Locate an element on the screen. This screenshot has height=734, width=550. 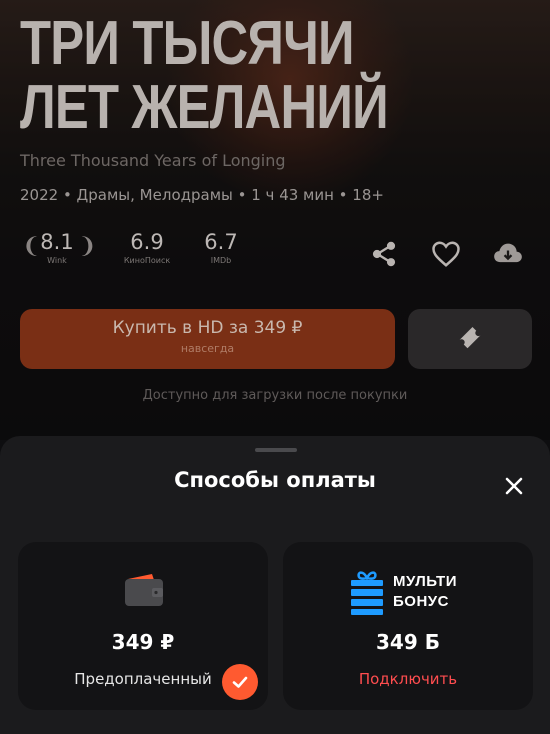
logo-line-1: МУЛЬТИ is located at coordinates (425, 581).